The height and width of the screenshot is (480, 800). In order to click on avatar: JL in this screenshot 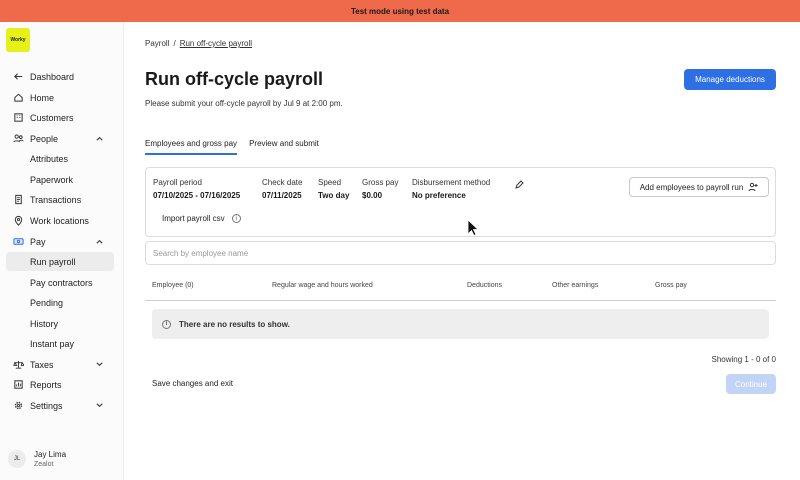, I will do `click(17, 459)`.